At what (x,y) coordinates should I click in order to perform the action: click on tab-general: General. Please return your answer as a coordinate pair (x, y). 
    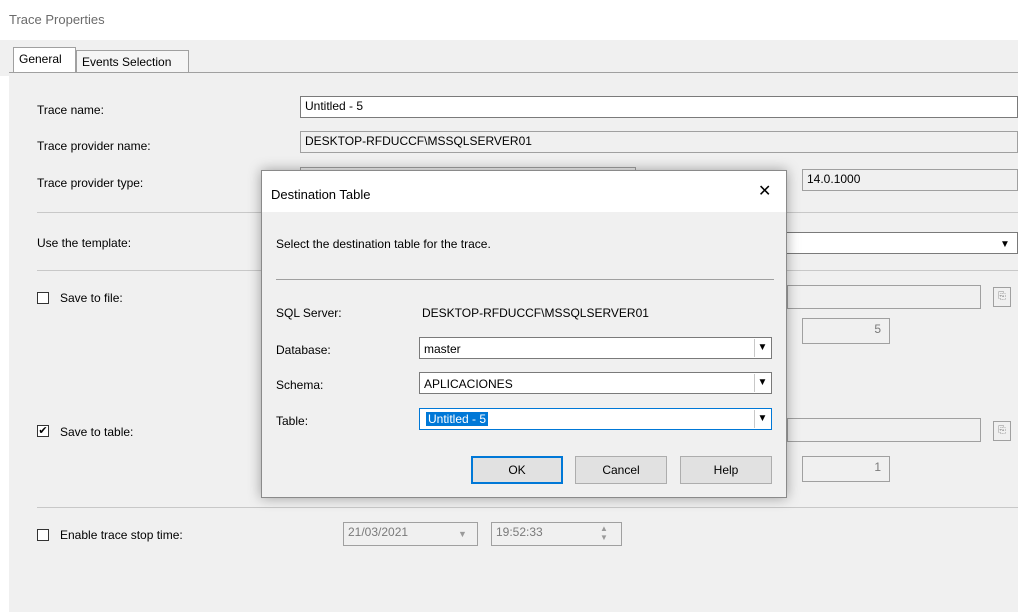
    Looking at the image, I should click on (44, 59).